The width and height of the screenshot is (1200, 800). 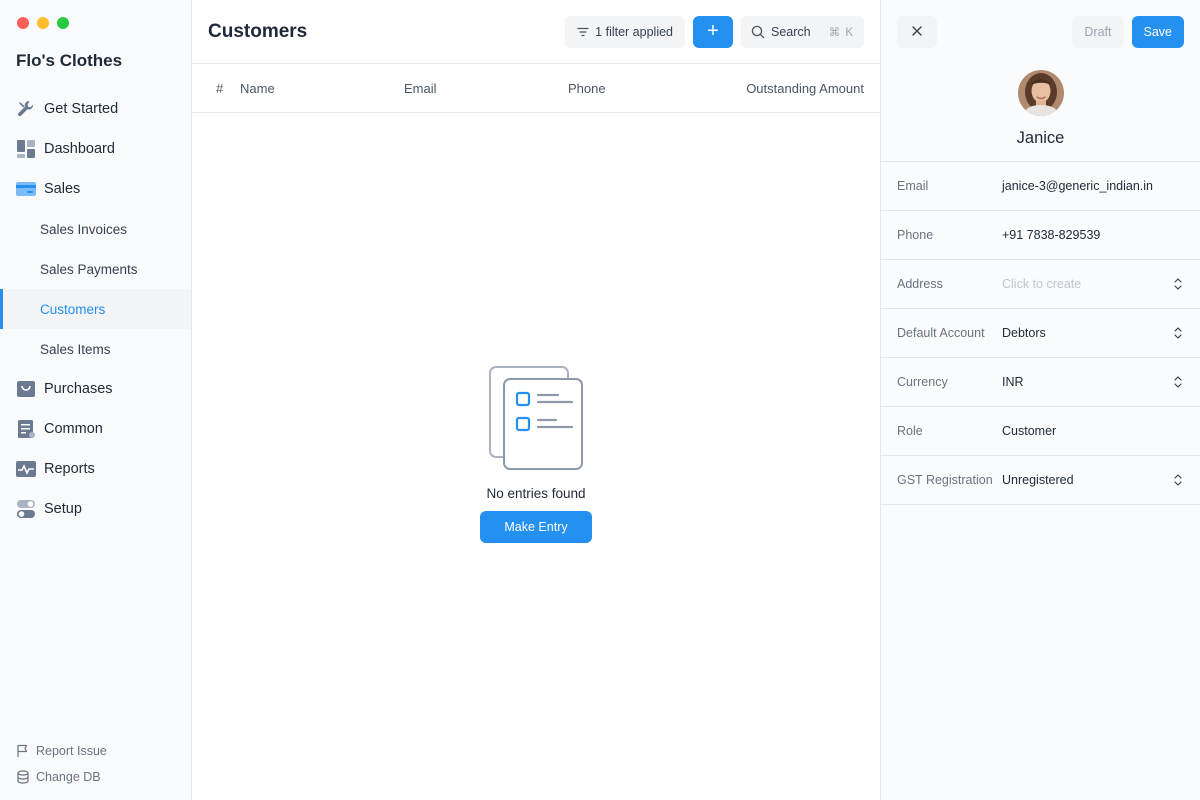 I want to click on field-label: Role, so click(x=910, y=431).